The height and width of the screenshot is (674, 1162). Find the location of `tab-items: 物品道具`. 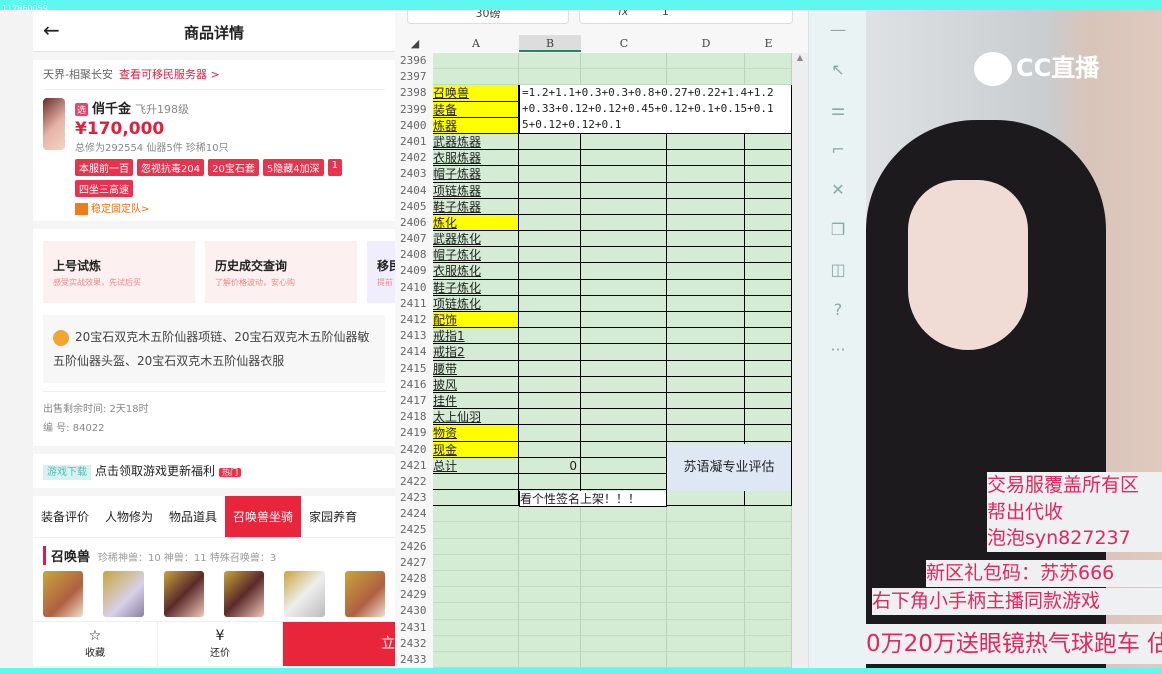

tab-items: 物品道具 is located at coordinates (193, 516).